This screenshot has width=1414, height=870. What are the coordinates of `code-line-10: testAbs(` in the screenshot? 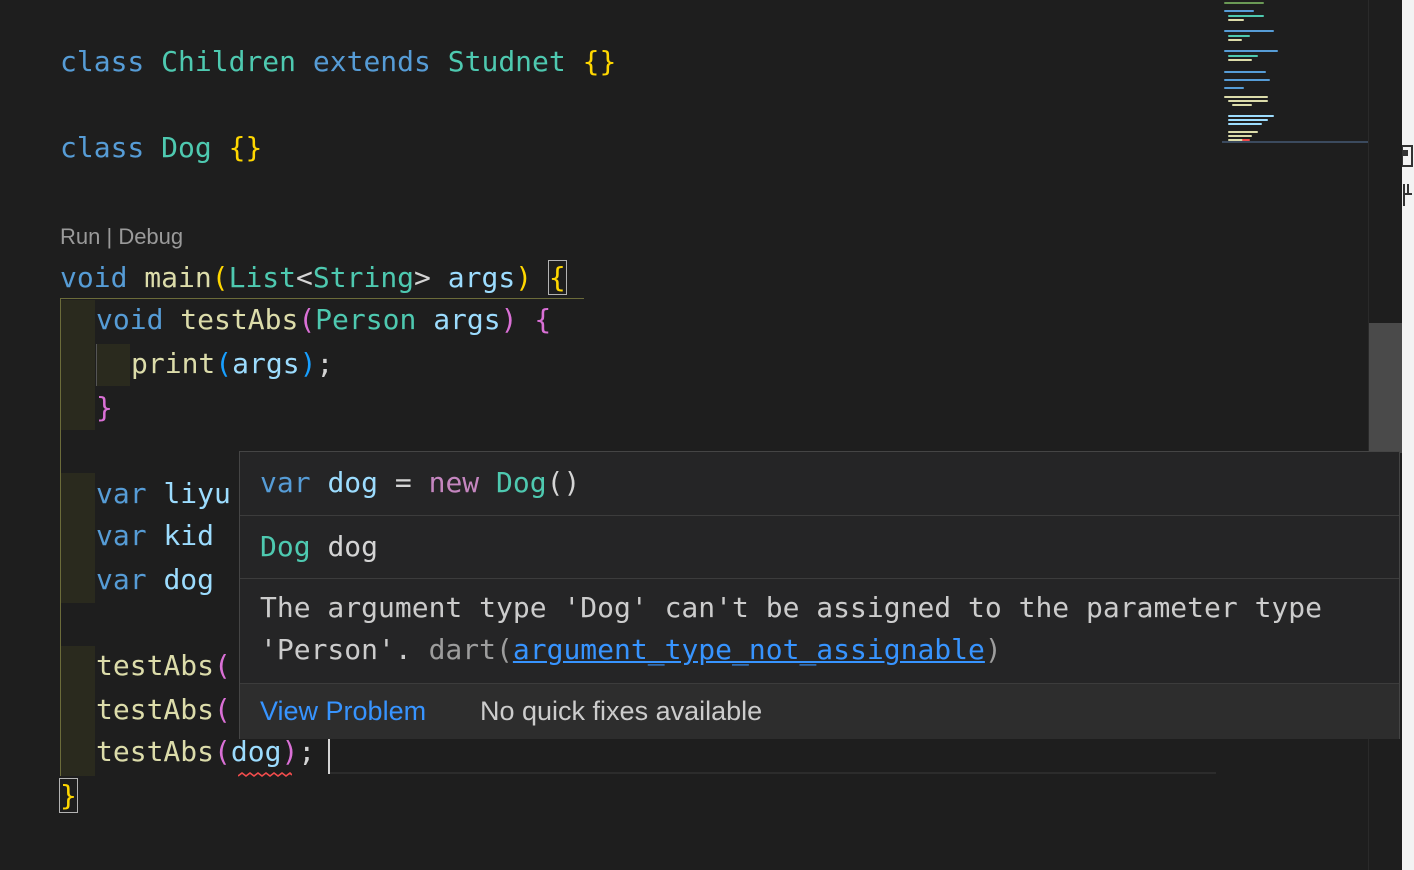 It's located at (163, 666).